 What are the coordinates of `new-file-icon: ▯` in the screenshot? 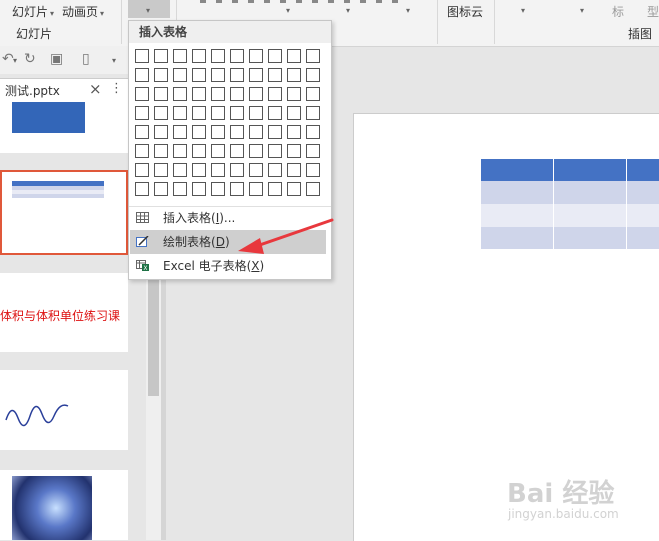 It's located at (86, 59).